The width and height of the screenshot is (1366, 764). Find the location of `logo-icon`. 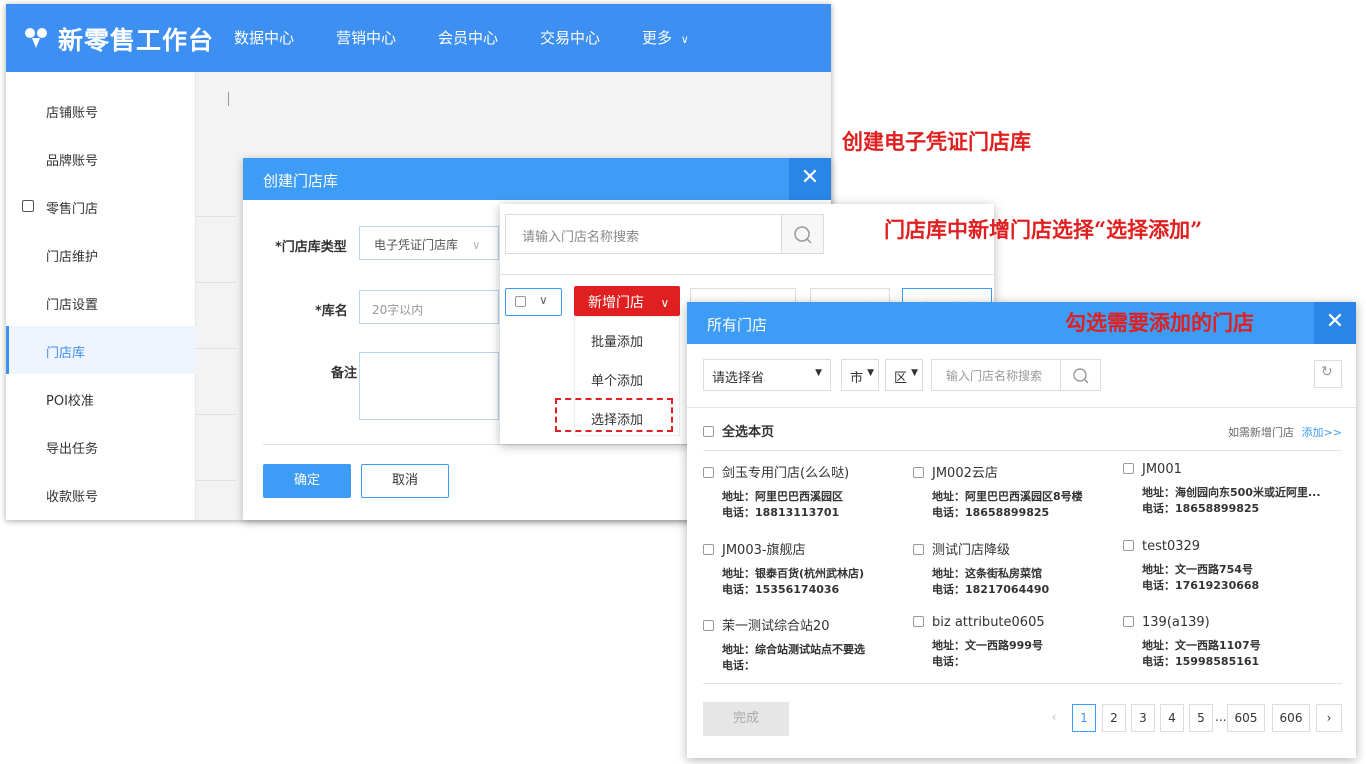

logo-icon is located at coordinates (36, 38).